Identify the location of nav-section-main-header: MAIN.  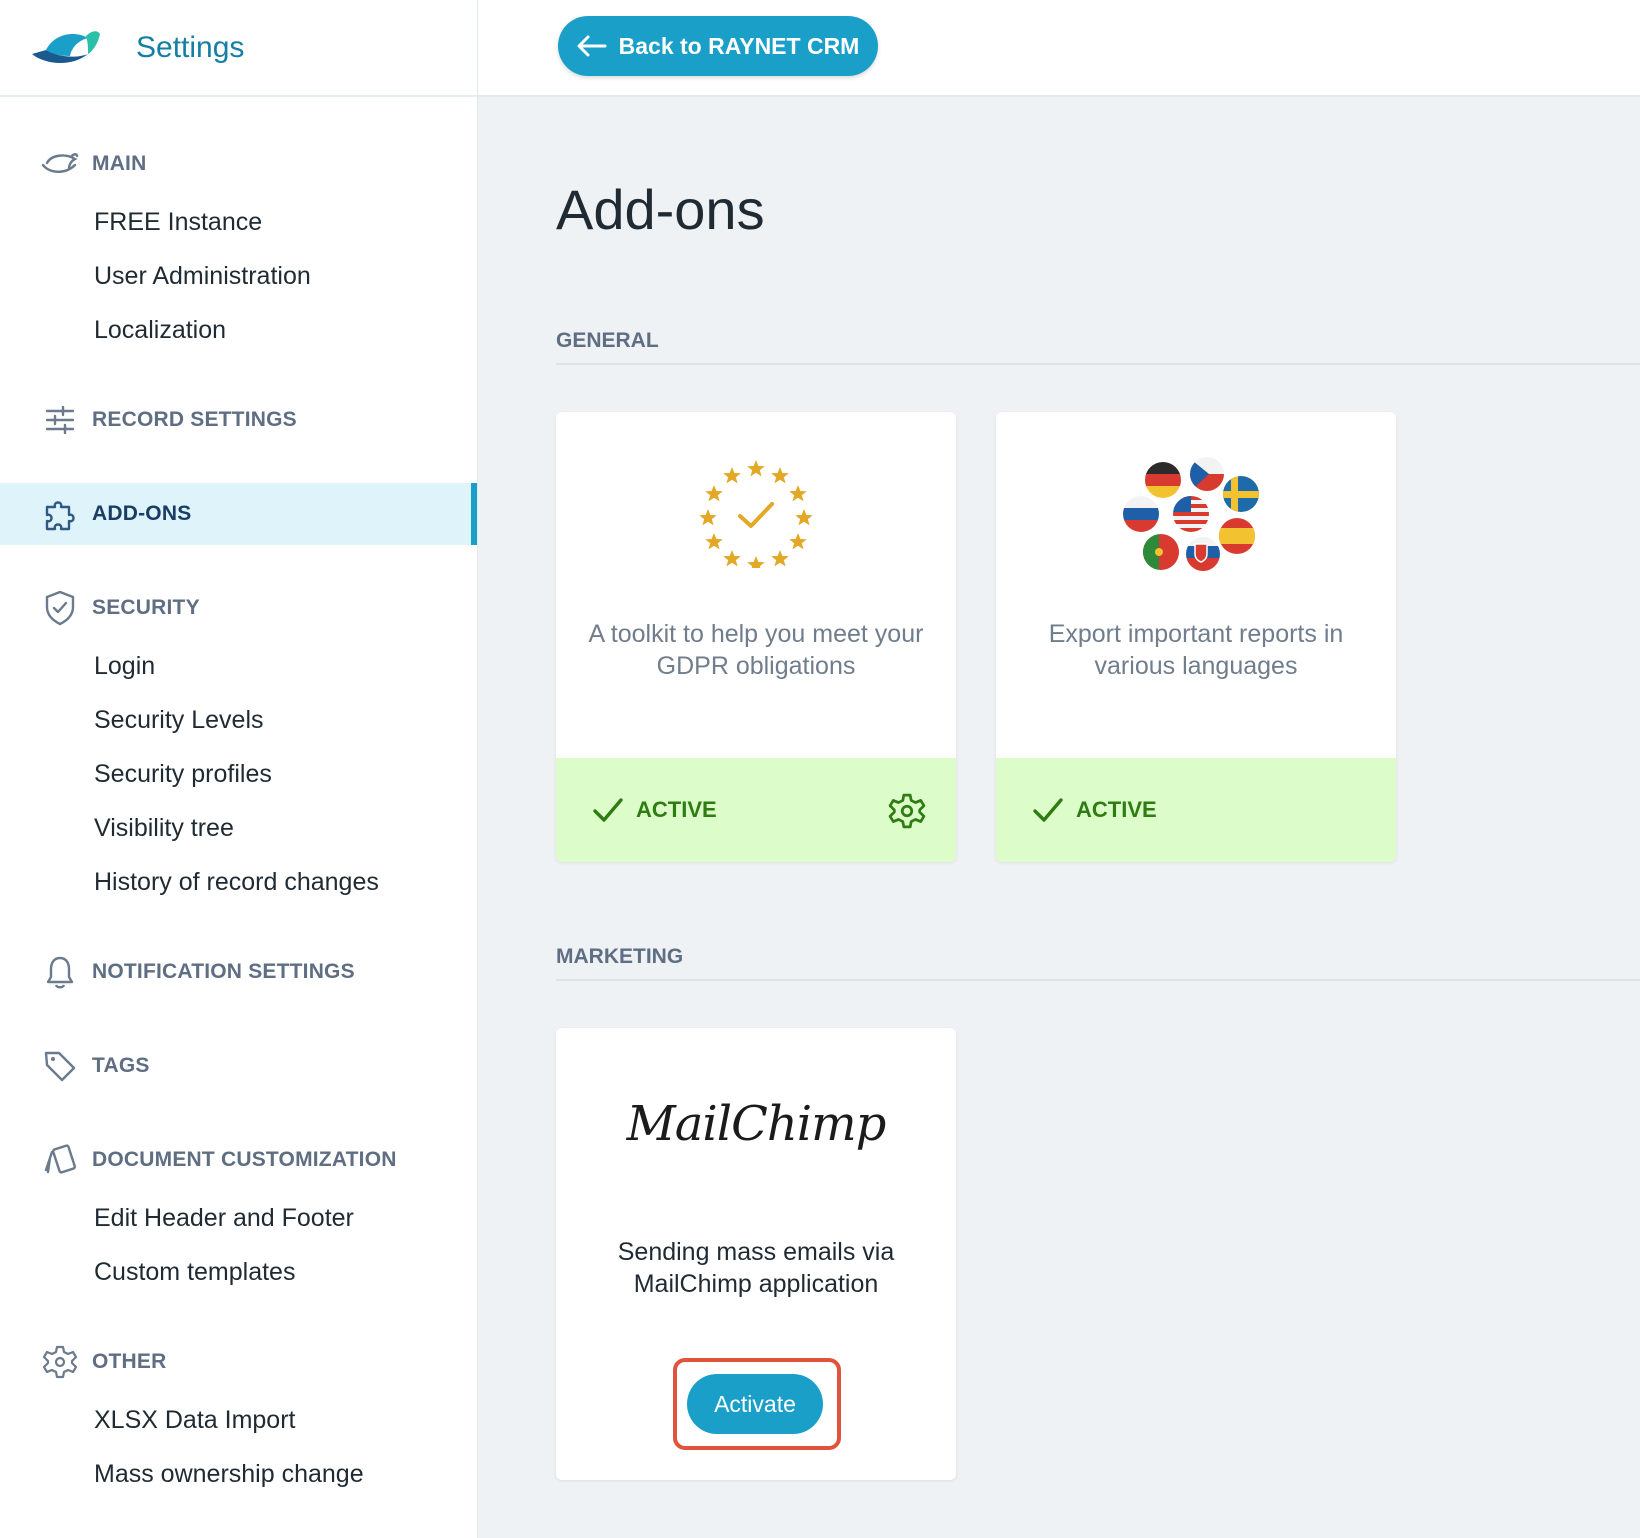
(238, 164).